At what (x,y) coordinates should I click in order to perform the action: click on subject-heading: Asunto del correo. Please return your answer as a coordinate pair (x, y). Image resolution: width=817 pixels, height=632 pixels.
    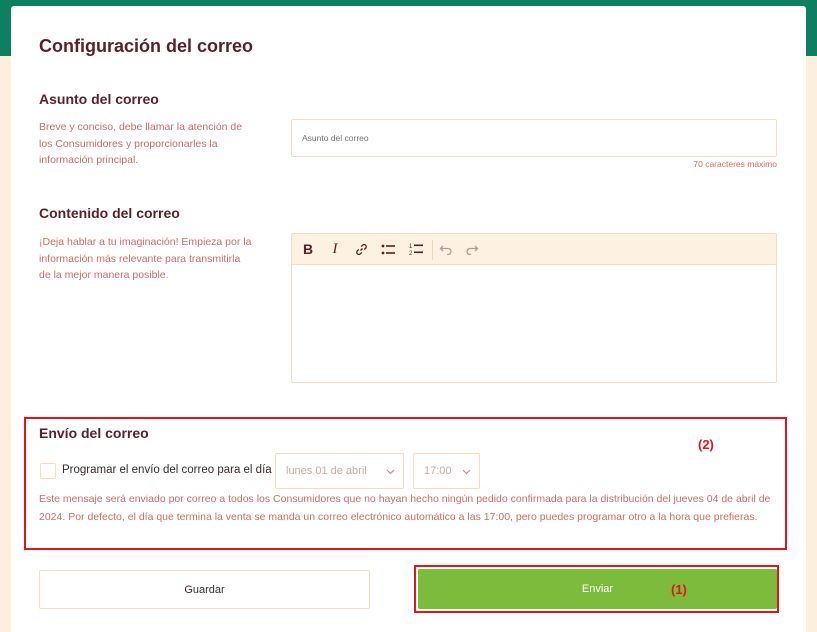
    Looking at the image, I should click on (99, 99).